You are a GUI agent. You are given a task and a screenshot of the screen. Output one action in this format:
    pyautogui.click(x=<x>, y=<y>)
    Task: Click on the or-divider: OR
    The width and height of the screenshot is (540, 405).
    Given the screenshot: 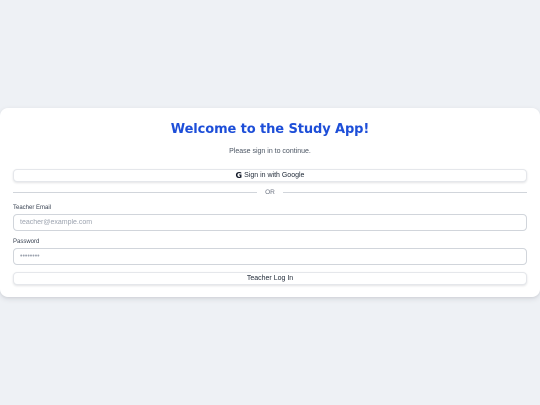 What is the action you would take?
    pyautogui.click(x=270, y=192)
    